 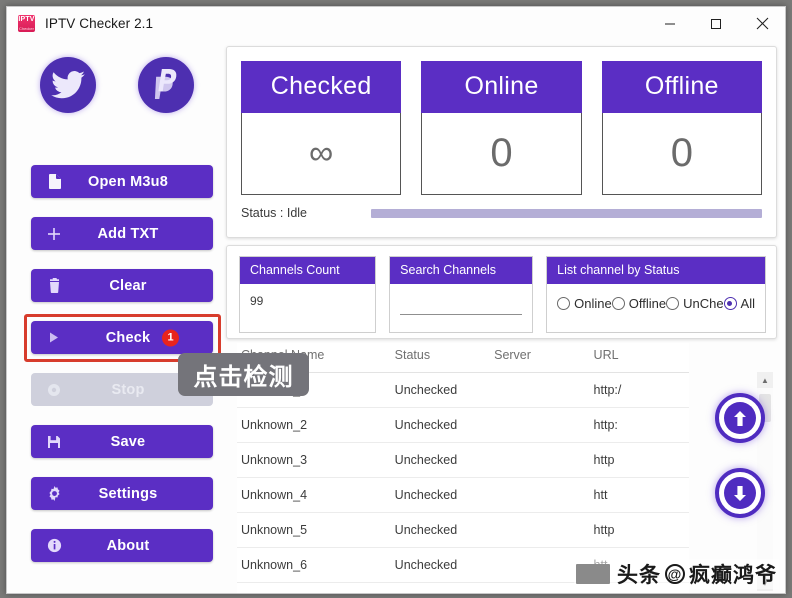 I want to click on settings-button: Settings, so click(x=122, y=493).